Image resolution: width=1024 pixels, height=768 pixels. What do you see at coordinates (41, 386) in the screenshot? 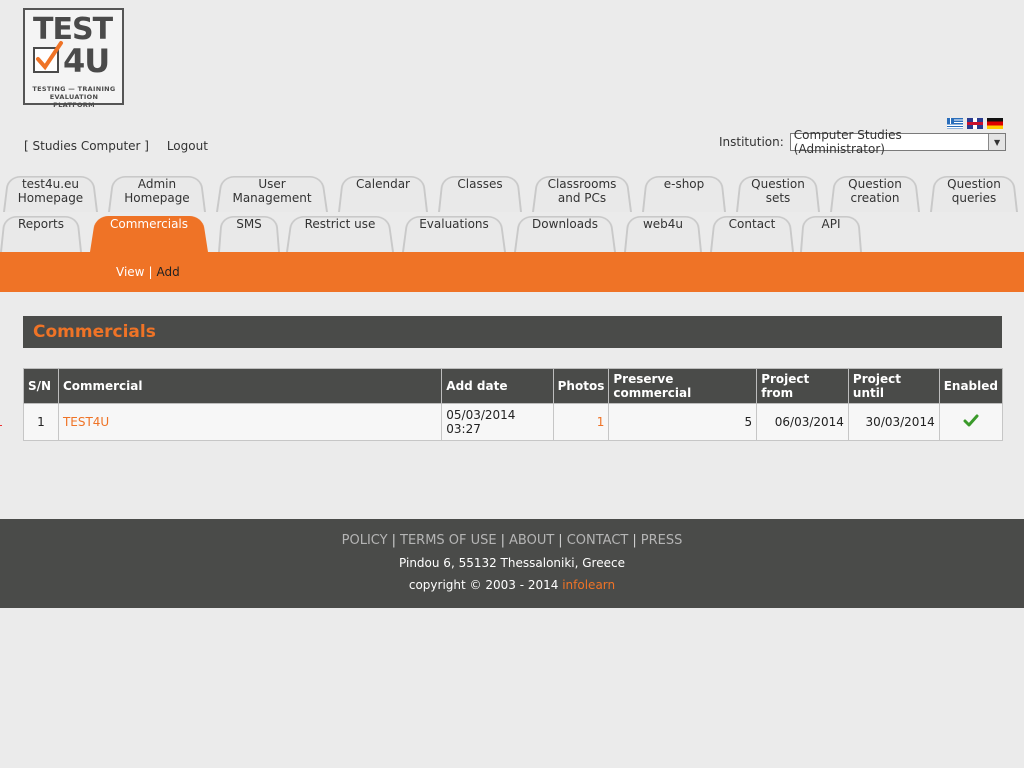
I see `column-header-sn: S/N` at bounding box center [41, 386].